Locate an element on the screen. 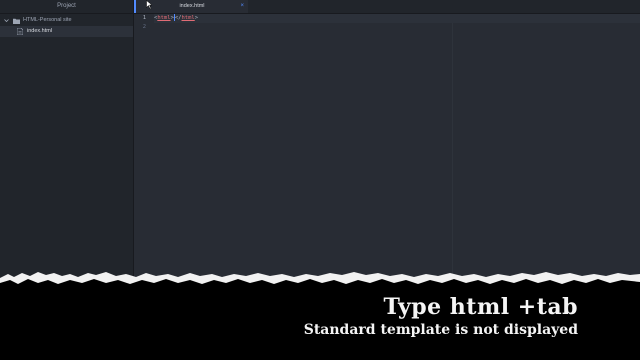 Image resolution: width=640 pixels, height=360 pixels. file-icon is located at coordinates (20, 31).